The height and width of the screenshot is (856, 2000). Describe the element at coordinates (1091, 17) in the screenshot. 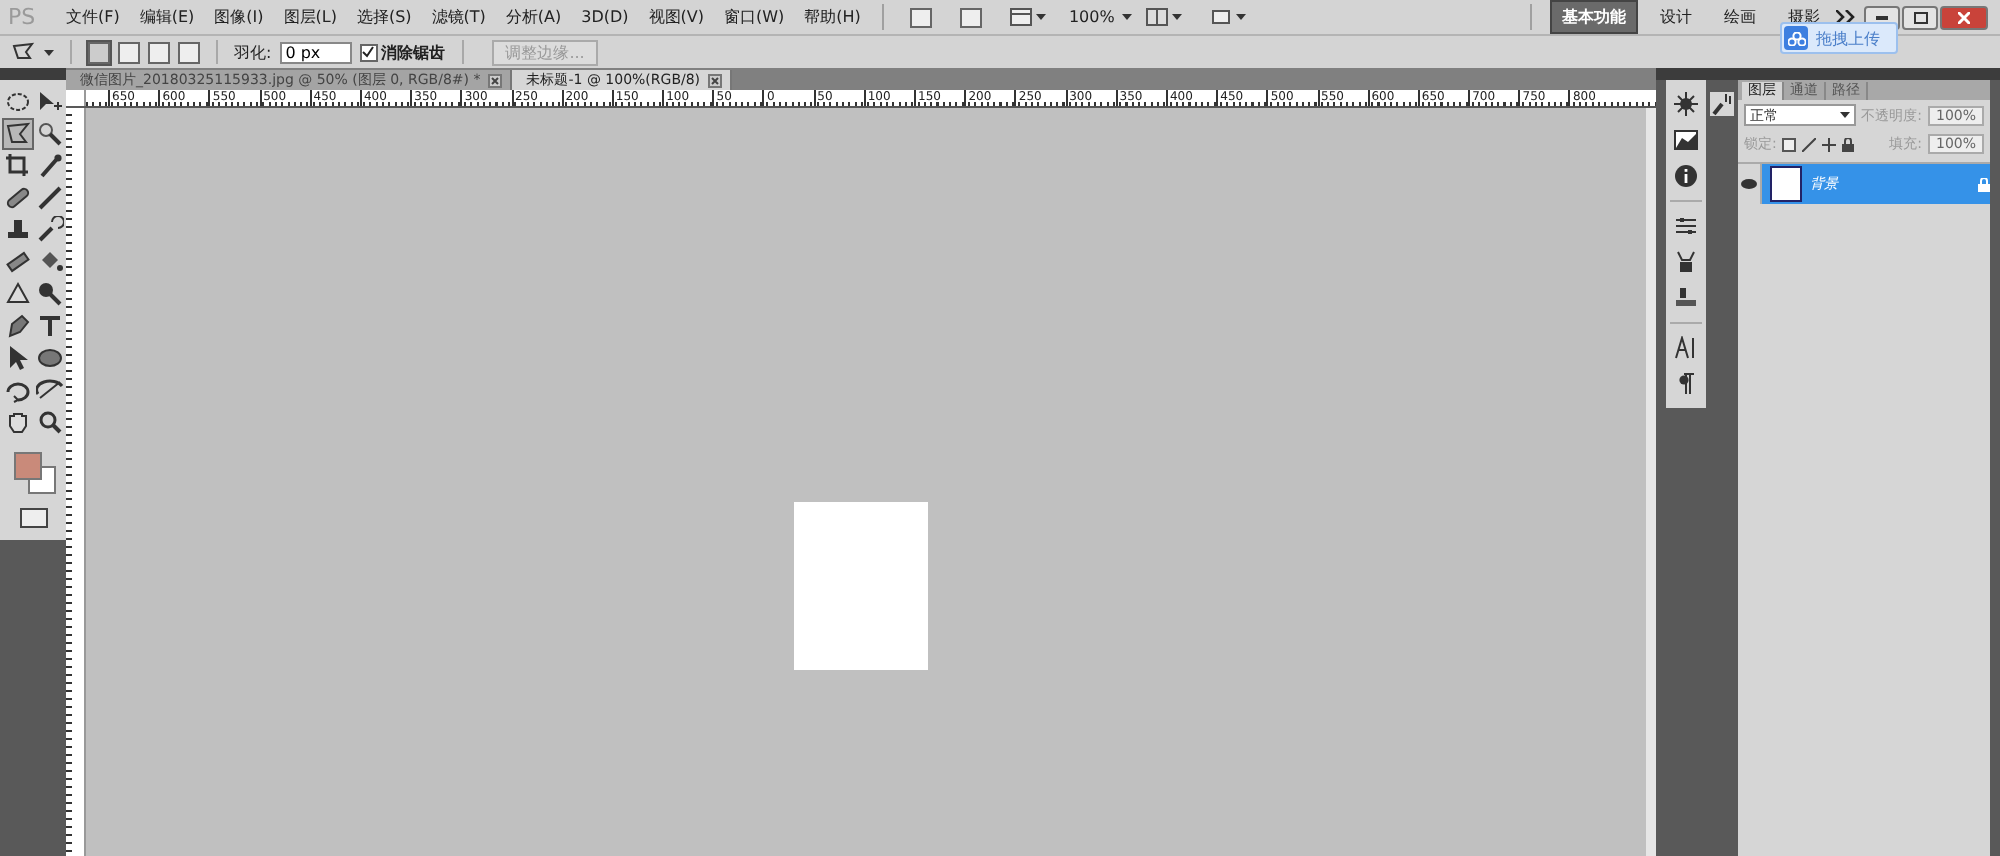

I see `zoom-dropdown: 100%` at that location.